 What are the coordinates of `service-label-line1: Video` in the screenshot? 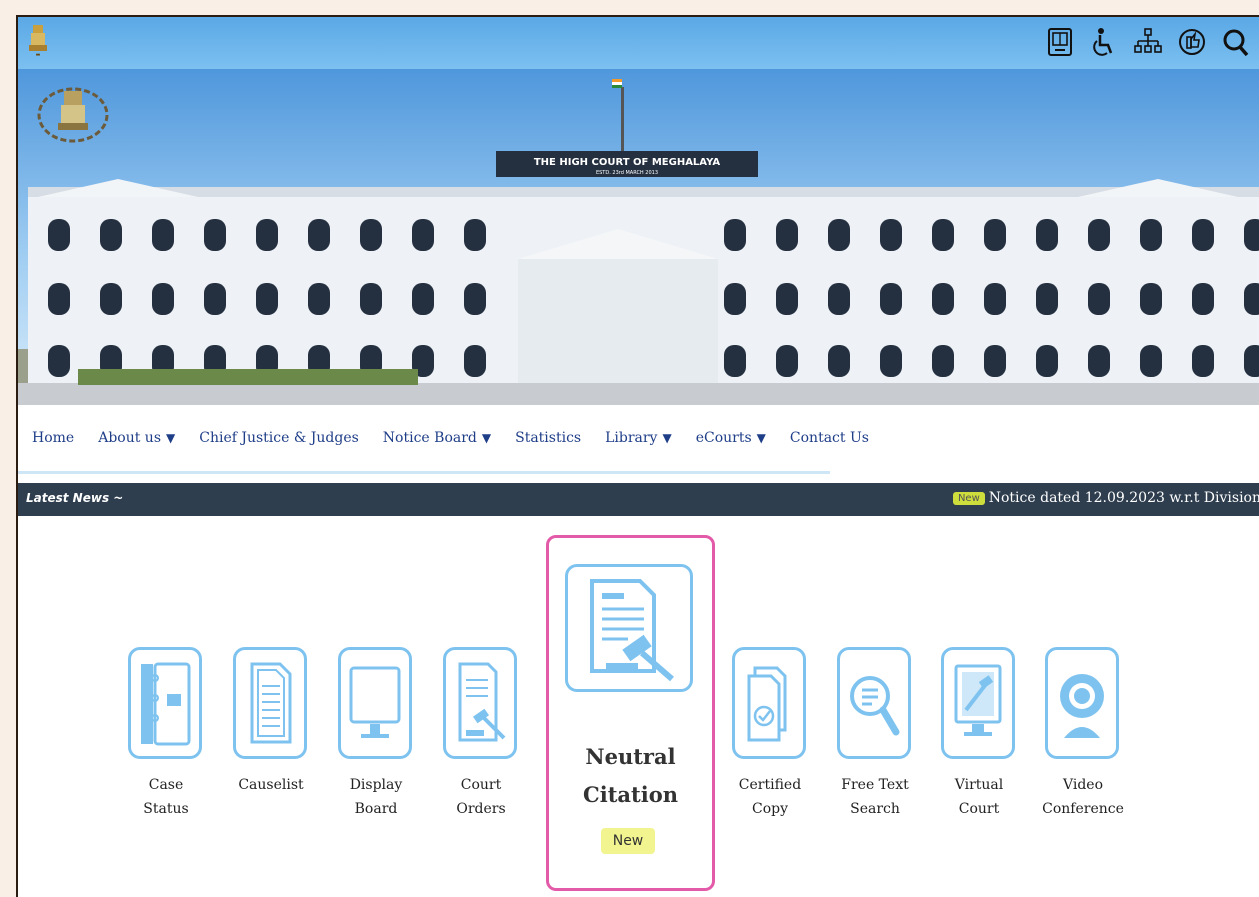 It's located at (1083, 785).